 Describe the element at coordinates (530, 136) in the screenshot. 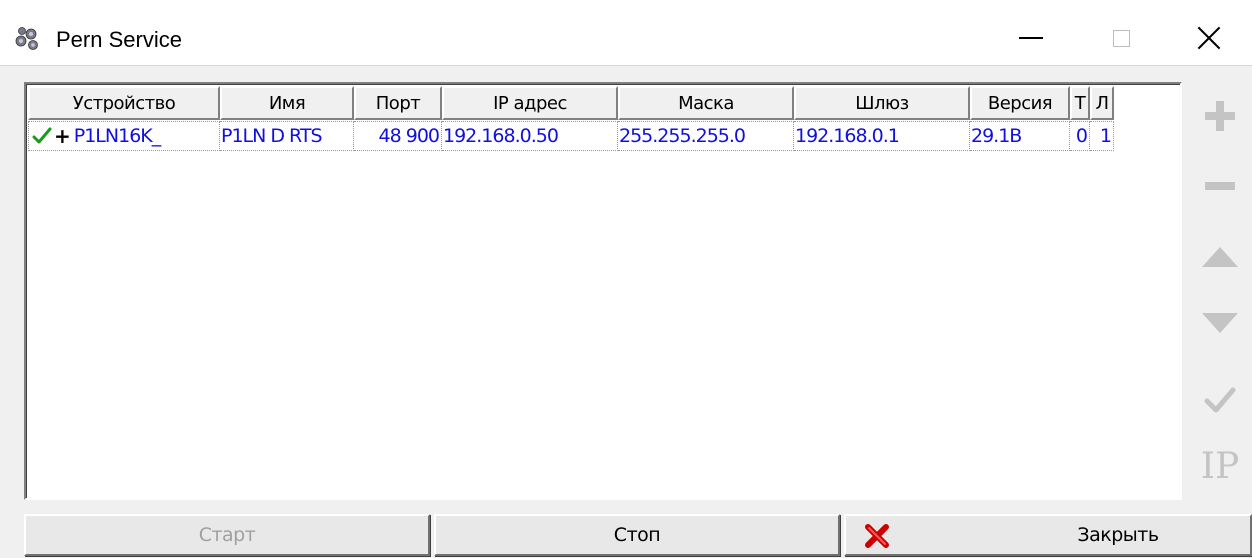

I see `cell-ip: 192.168.0.50` at that location.